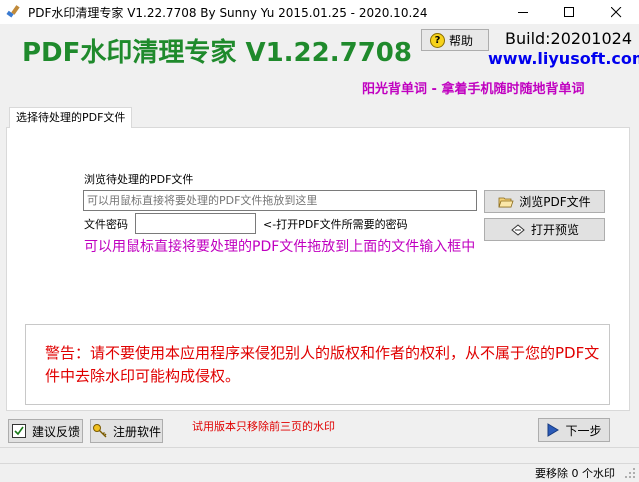 Image resolution: width=639 pixels, height=482 pixels. What do you see at coordinates (55, 431) in the screenshot?
I see `feedback-label: 建议反馈` at bounding box center [55, 431].